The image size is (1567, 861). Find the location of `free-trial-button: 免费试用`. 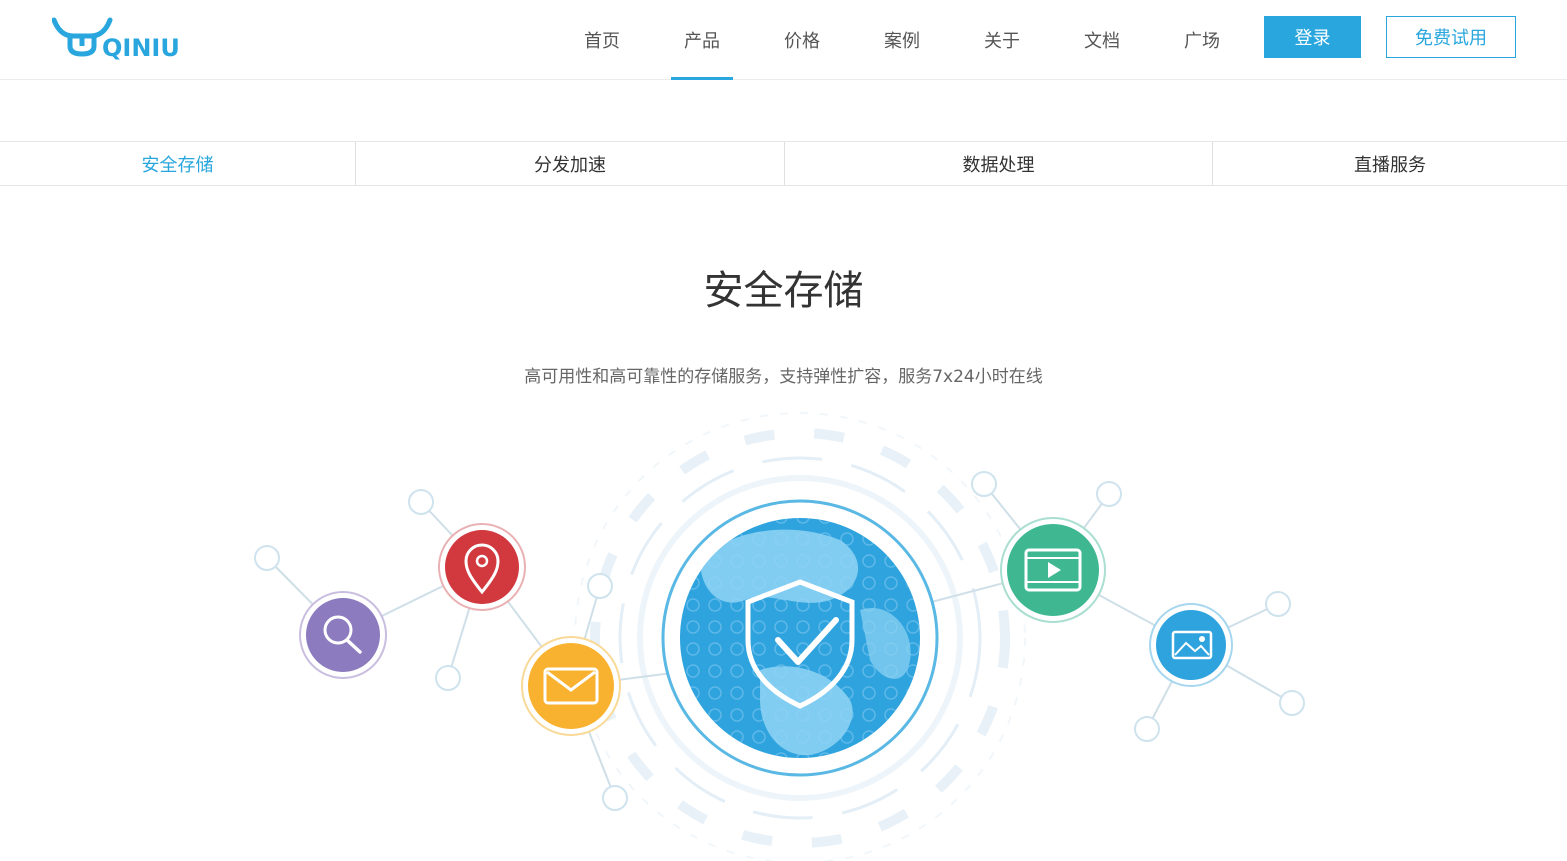

free-trial-button: 免费试用 is located at coordinates (1451, 37).